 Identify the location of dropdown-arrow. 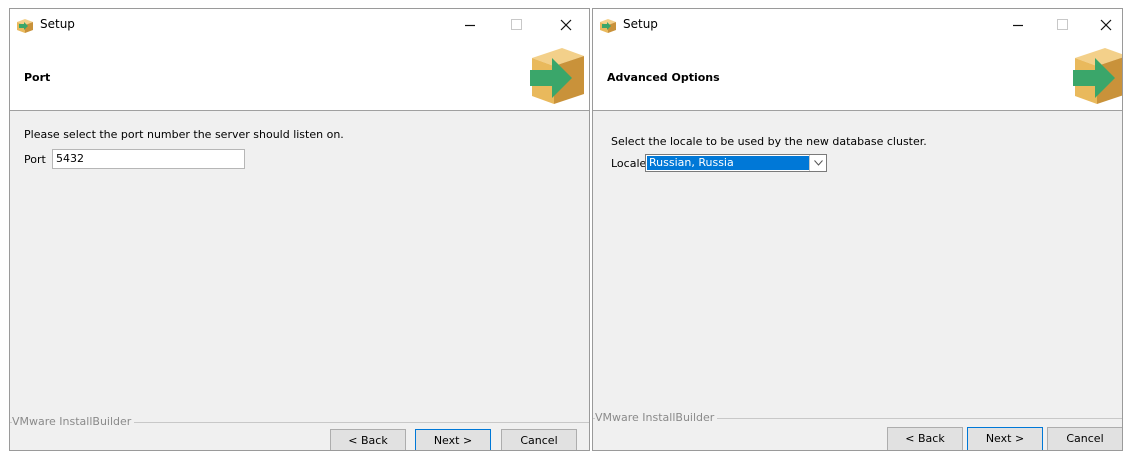
(817, 163).